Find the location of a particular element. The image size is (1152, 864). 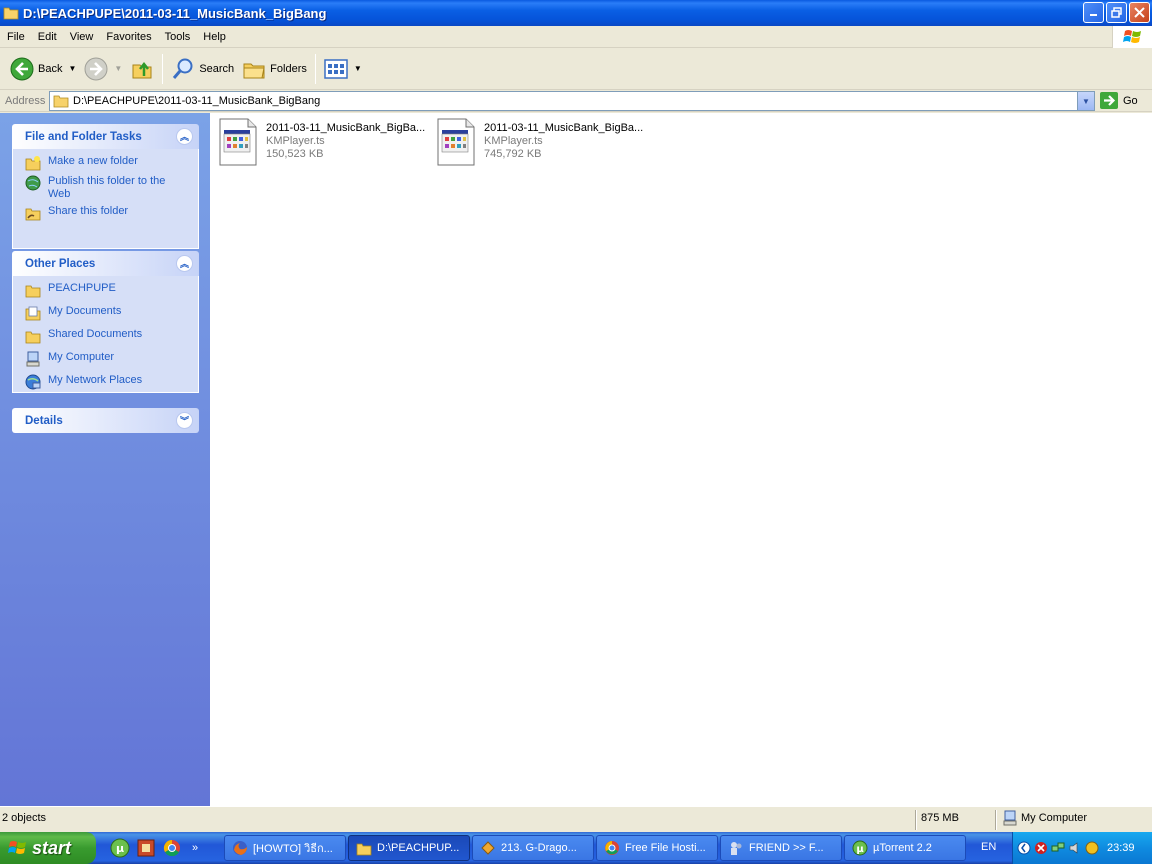

minimize-icon is located at coordinates (1093, 15).